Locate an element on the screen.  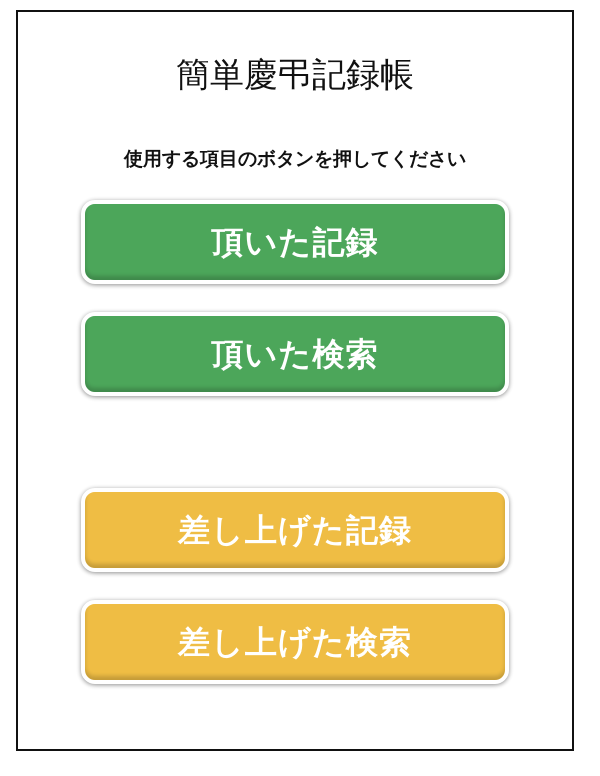
instruction-text: 使用する項目のボタンを押してください is located at coordinates (295, 159).